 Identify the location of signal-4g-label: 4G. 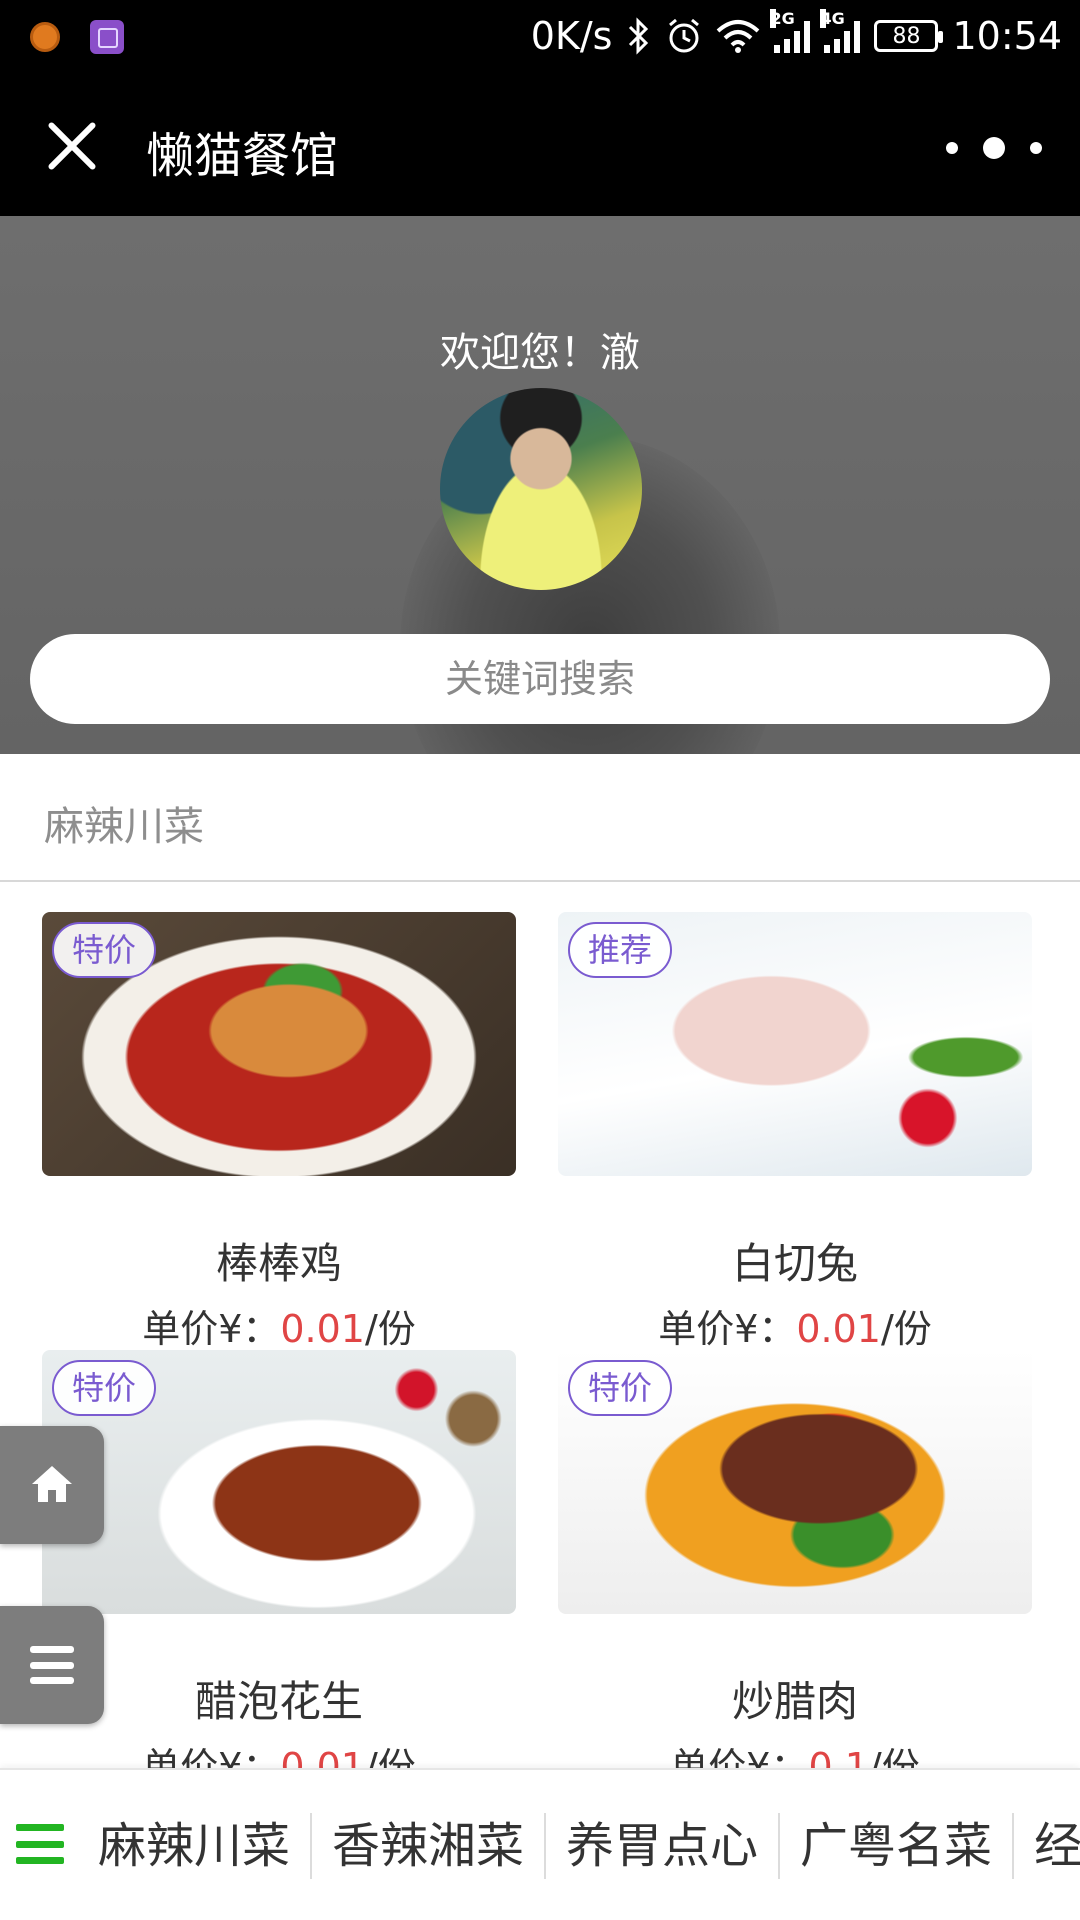
(832, 18).